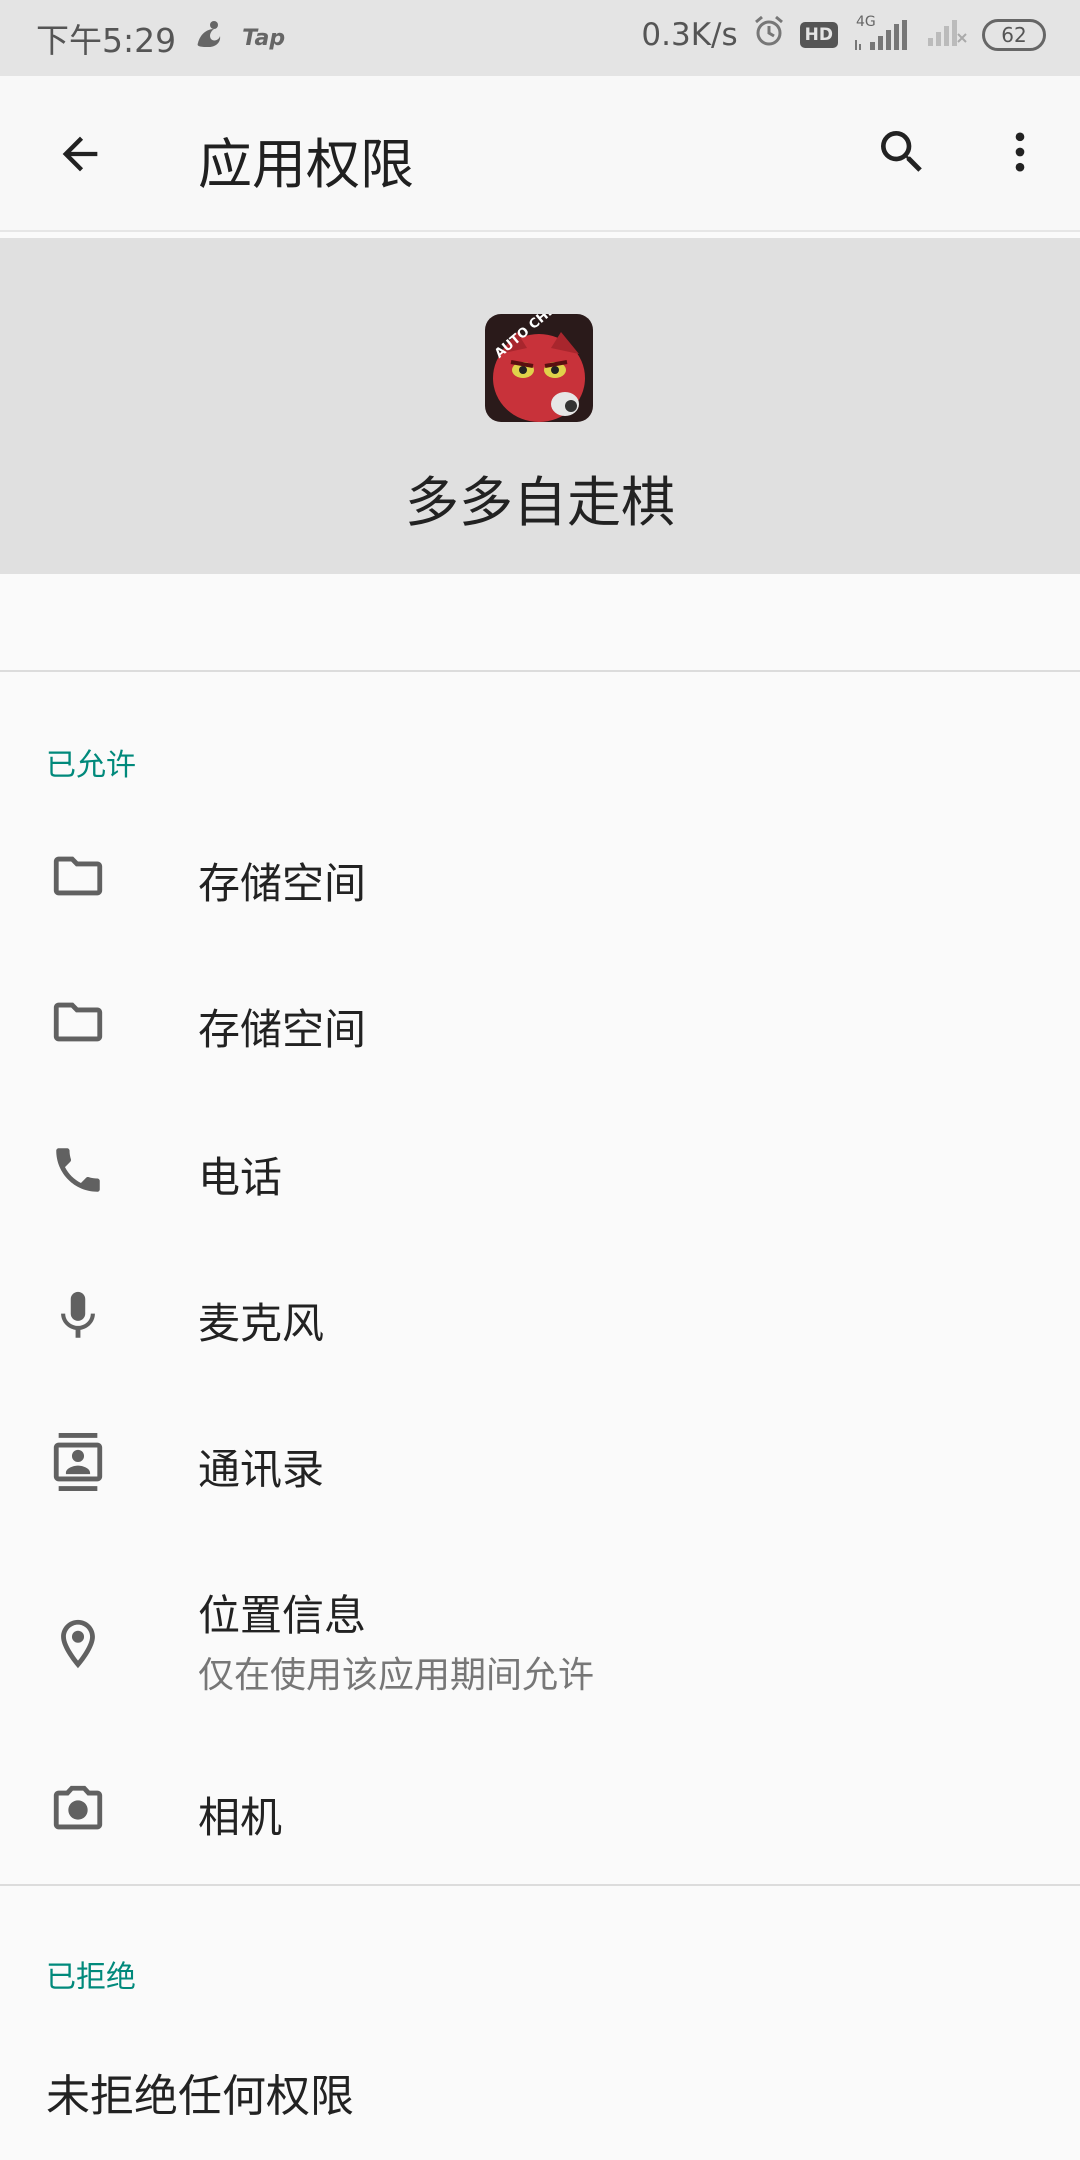 This screenshot has width=1080, height=2160. I want to click on network-speed: 0.3K/s, so click(689, 35).